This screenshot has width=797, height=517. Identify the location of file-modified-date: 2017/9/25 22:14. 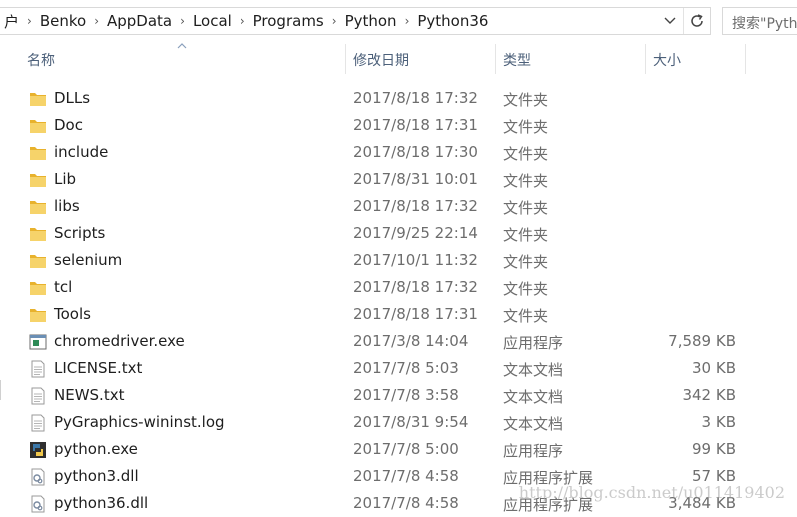
(415, 233).